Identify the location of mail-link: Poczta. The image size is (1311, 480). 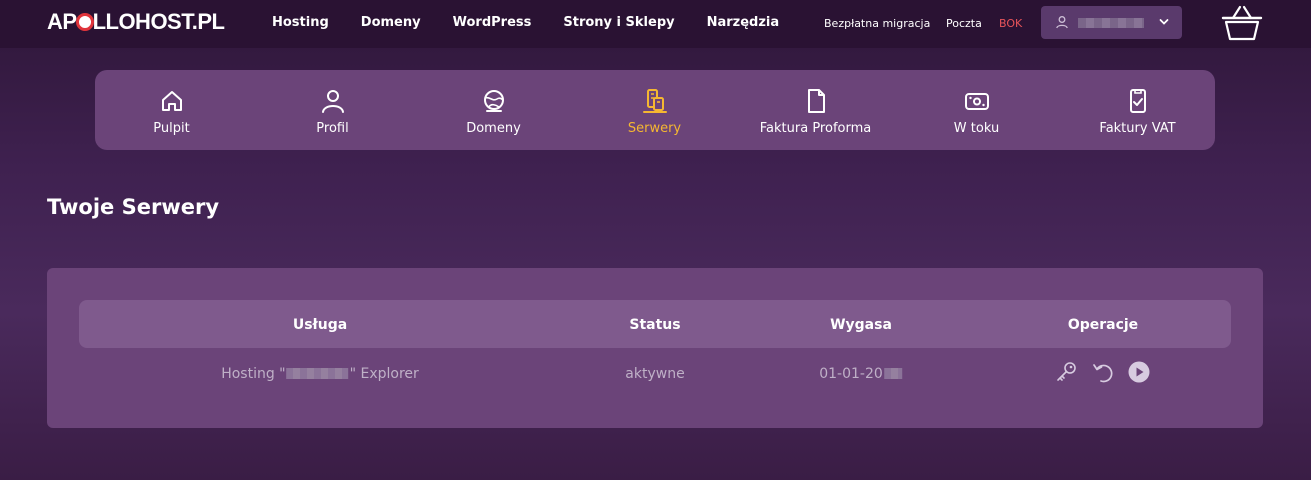
(964, 23).